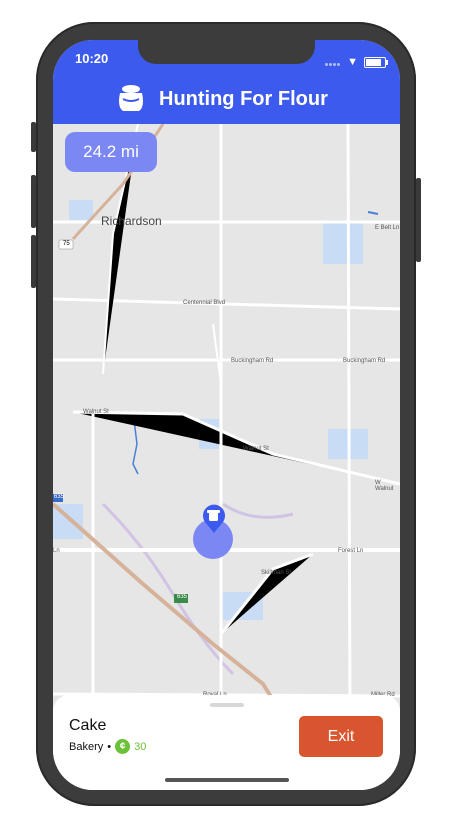  What do you see at coordinates (66, 244) in the screenshot?
I see `map-label-us75: 75` at bounding box center [66, 244].